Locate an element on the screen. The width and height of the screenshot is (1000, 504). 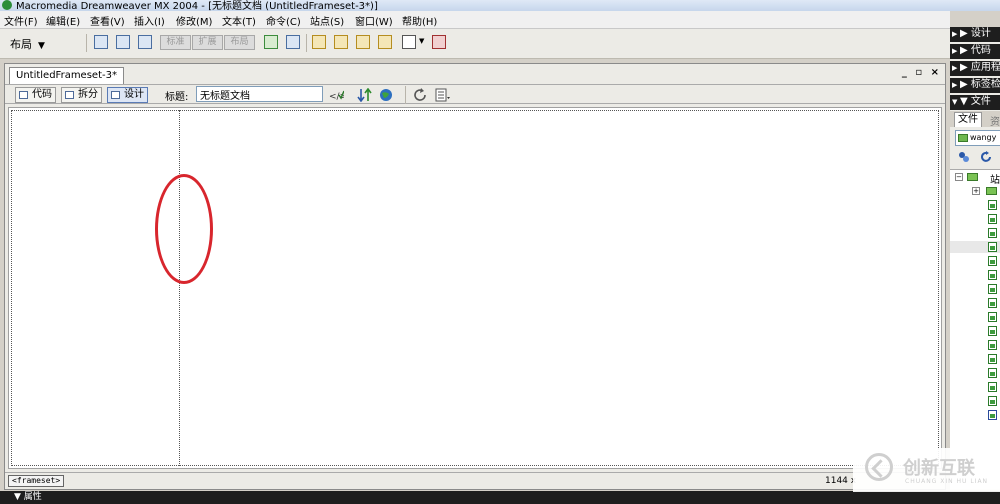
tag-selector-frameset: <frameset> is located at coordinates (36, 481).